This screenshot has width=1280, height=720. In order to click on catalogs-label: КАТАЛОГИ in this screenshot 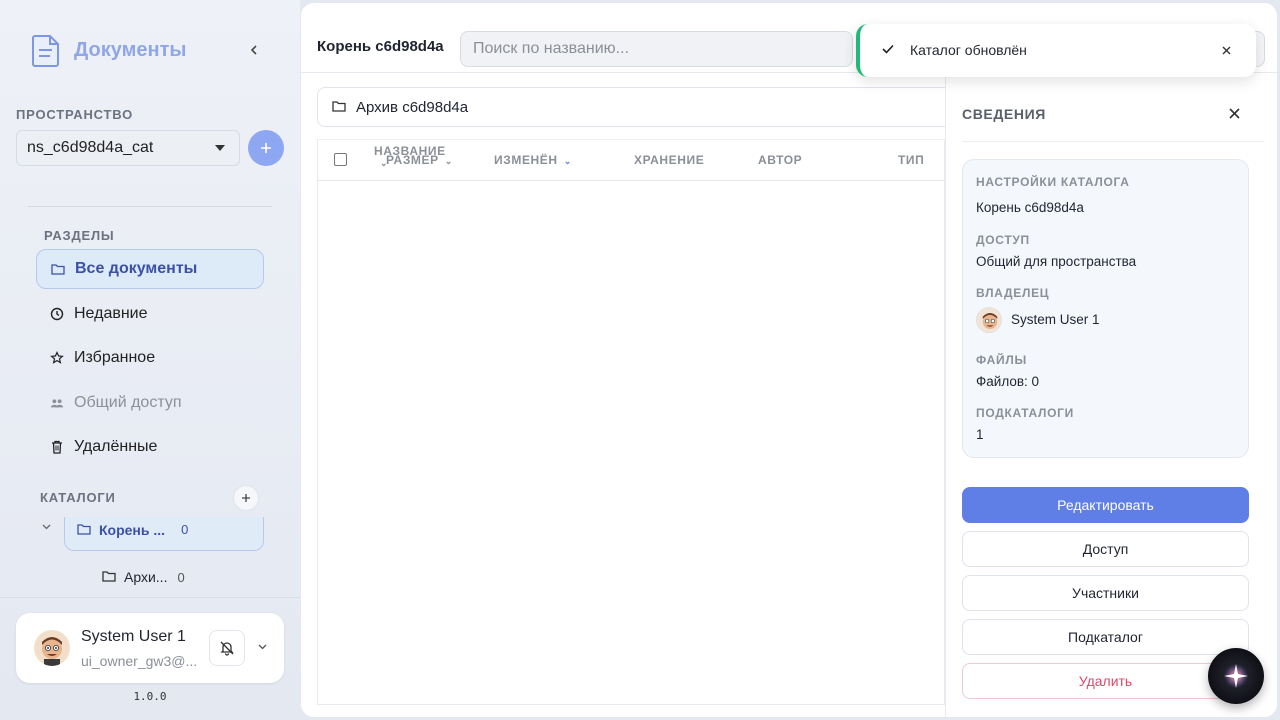, I will do `click(78, 497)`.